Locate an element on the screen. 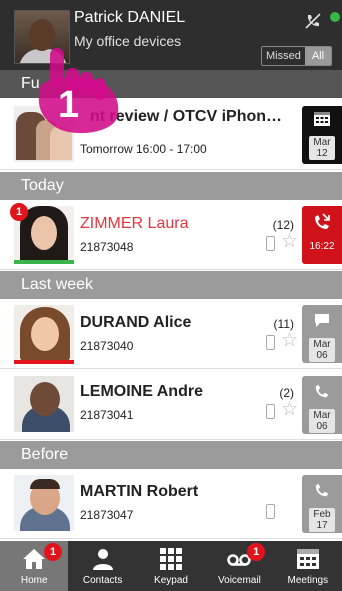 The height and width of the screenshot is (591, 342). call-time: 16:22 is located at coordinates (322, 246).